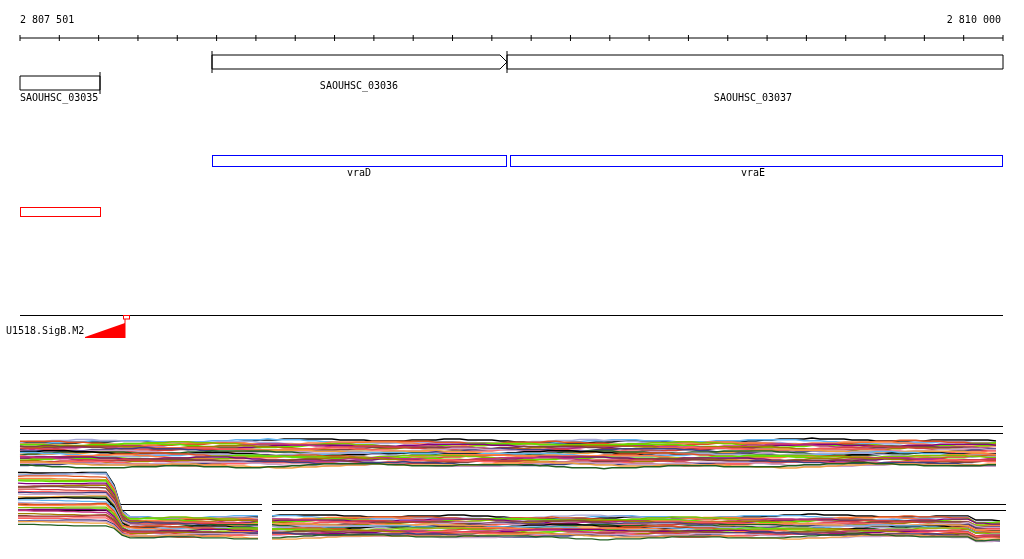 The height and width of the screenshot is (559, 1024). What do you see at coordinates (359, 172) in the screenshot?
I see `operon-label: vraD` at bounding box center [359, 172].